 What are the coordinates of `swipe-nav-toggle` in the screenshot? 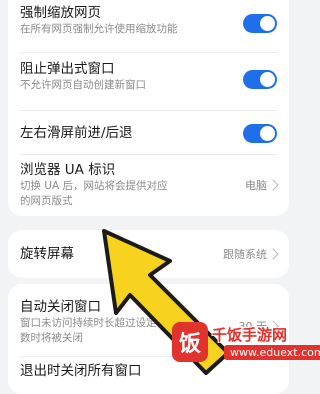 It's located at (260, 133).